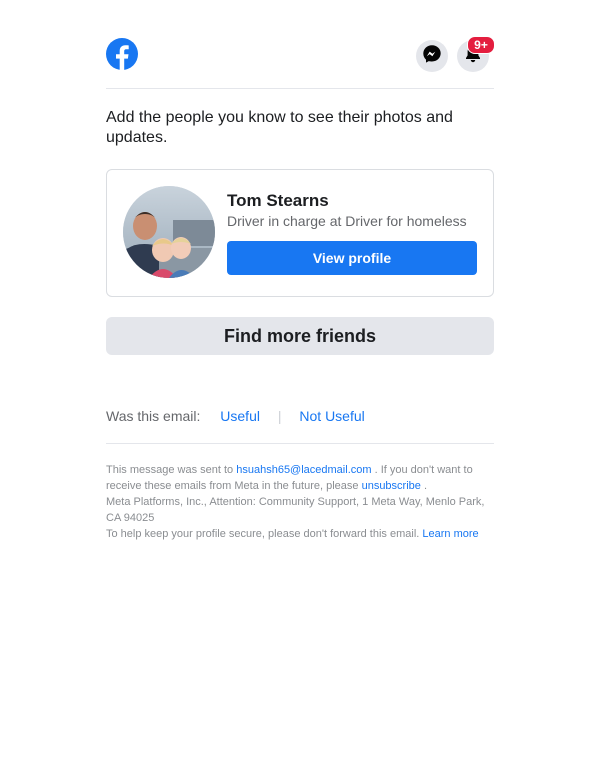 This screenshot has width=600, height=768. Describe the element at coordinates (300, 336) in the screenshot. I see `find-more-friends-button: Find more friends` at that location.